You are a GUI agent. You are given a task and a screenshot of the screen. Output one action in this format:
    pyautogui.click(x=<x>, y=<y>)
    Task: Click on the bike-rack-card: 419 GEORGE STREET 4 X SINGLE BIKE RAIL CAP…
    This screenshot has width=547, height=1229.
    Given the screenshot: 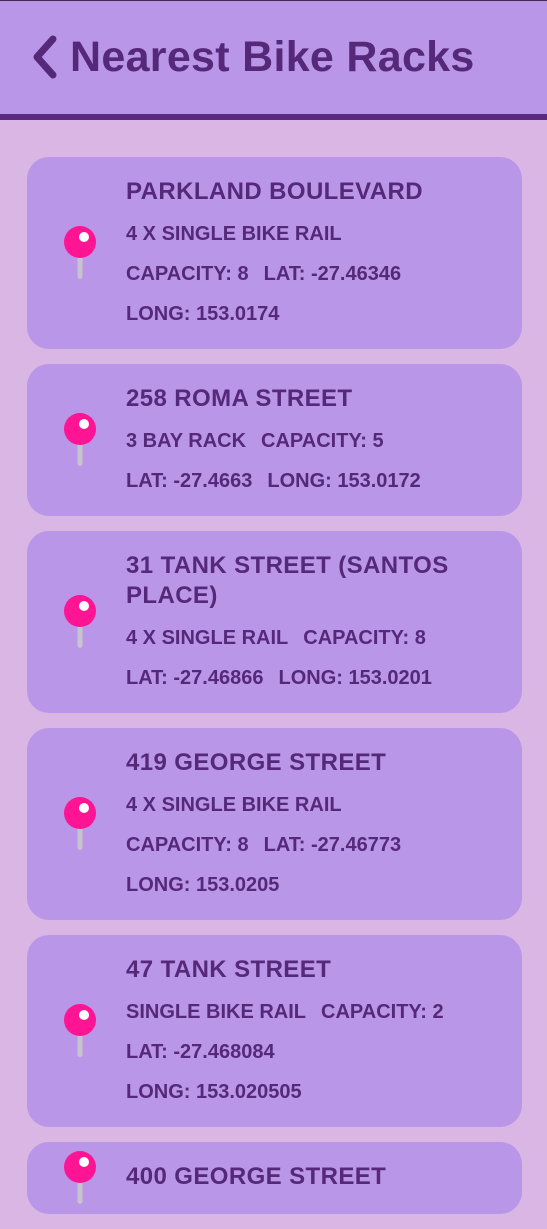 What is the action you would take?
    pyautogui.click(x=274, y=824)
    